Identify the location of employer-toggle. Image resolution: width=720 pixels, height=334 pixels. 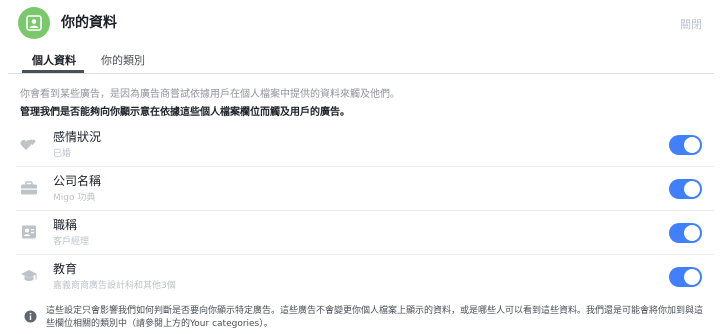
(685, 189).